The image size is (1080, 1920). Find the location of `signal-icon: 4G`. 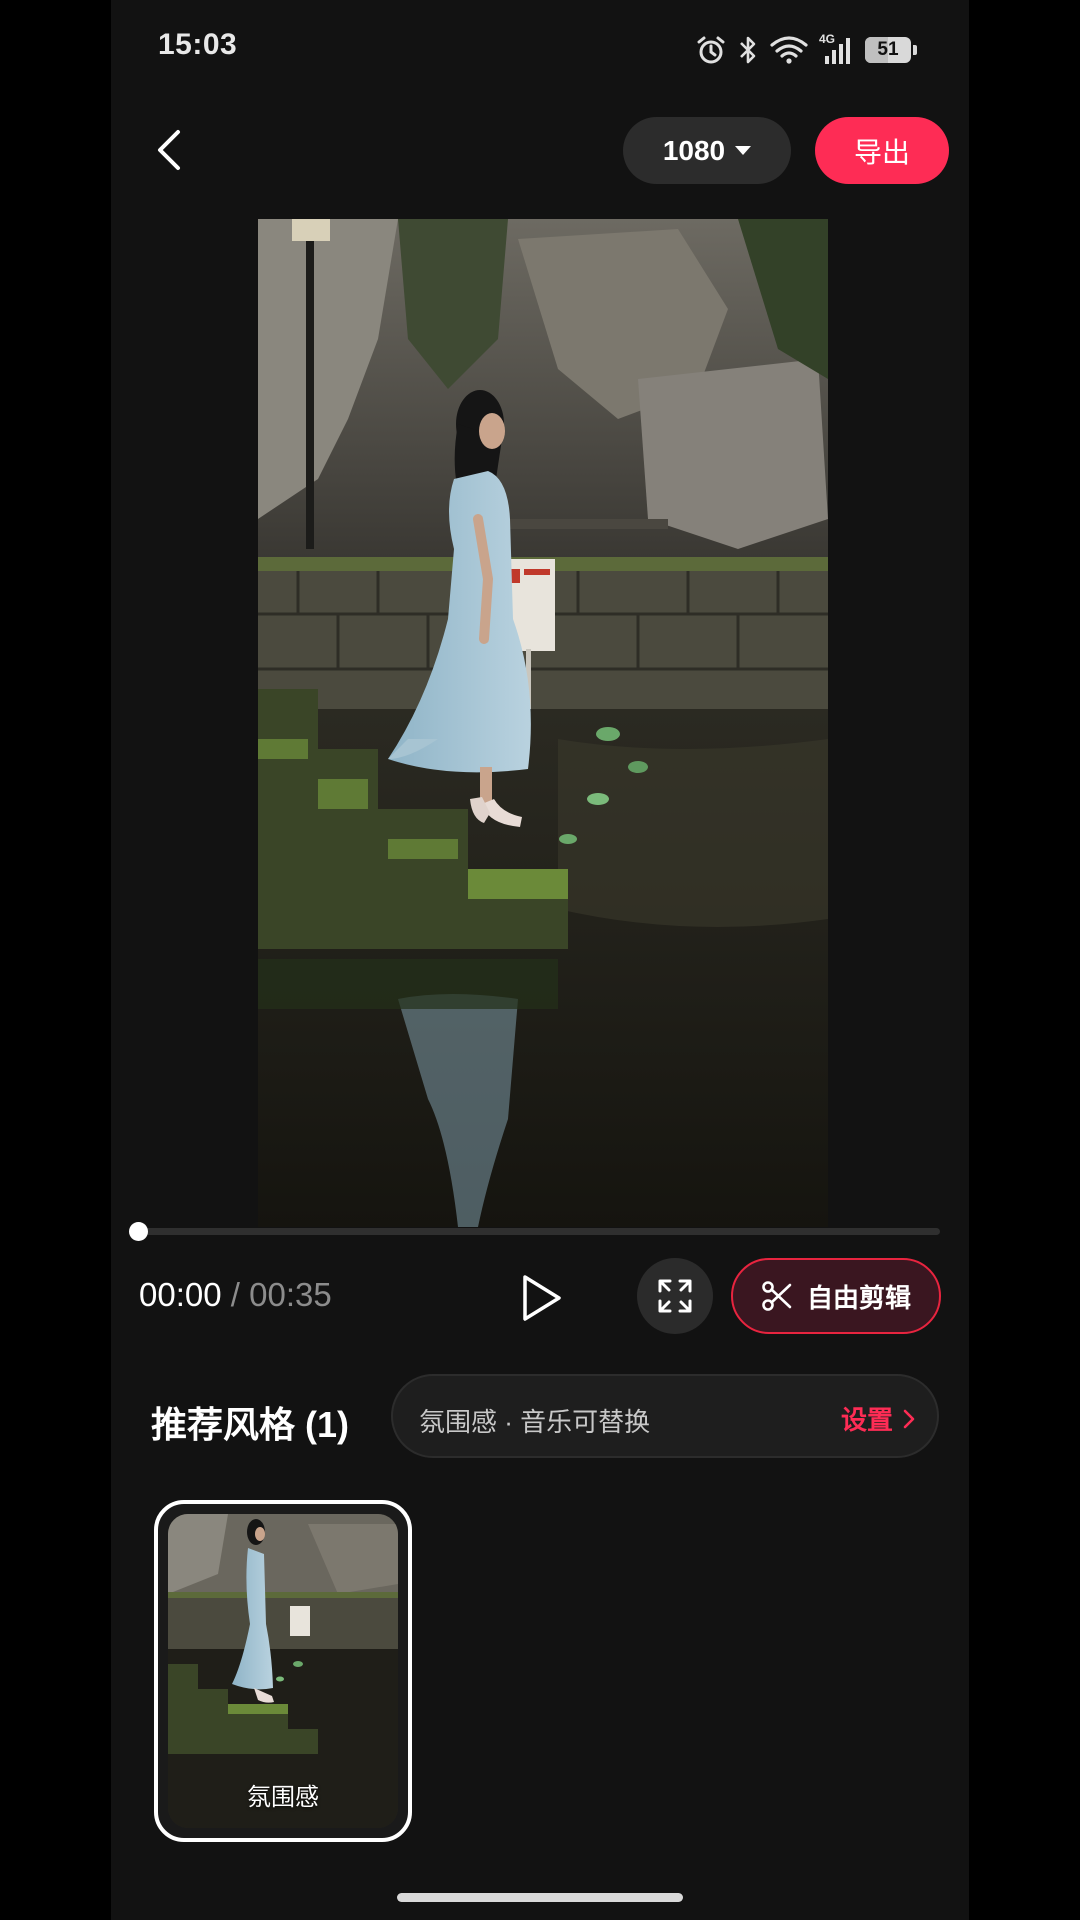

signal-icon: 4G is located at coordinates (837, 49).